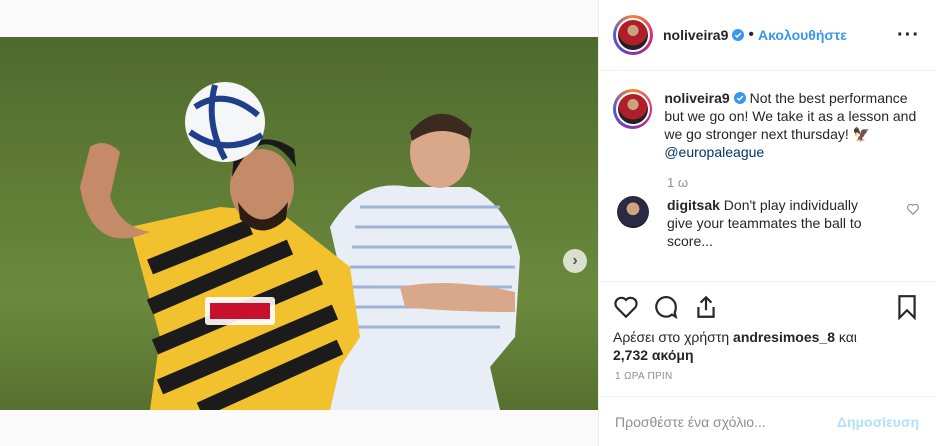 The image size is (936, 446). What do you see at coordinates (714, 152) in the screenshot?
I see `caption-mention: @europaleague` at bounding box center [714, 152].